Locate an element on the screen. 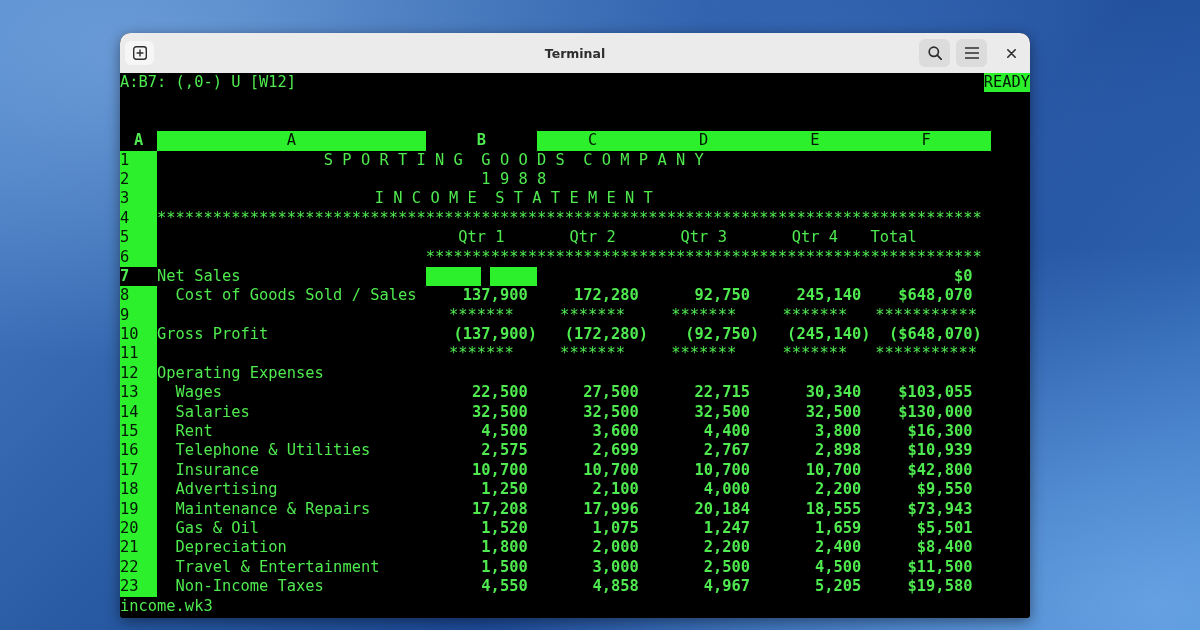 This screenshot has width=1200, height=630. row-label: Operating Expenses is located at coordinates (240, 372).